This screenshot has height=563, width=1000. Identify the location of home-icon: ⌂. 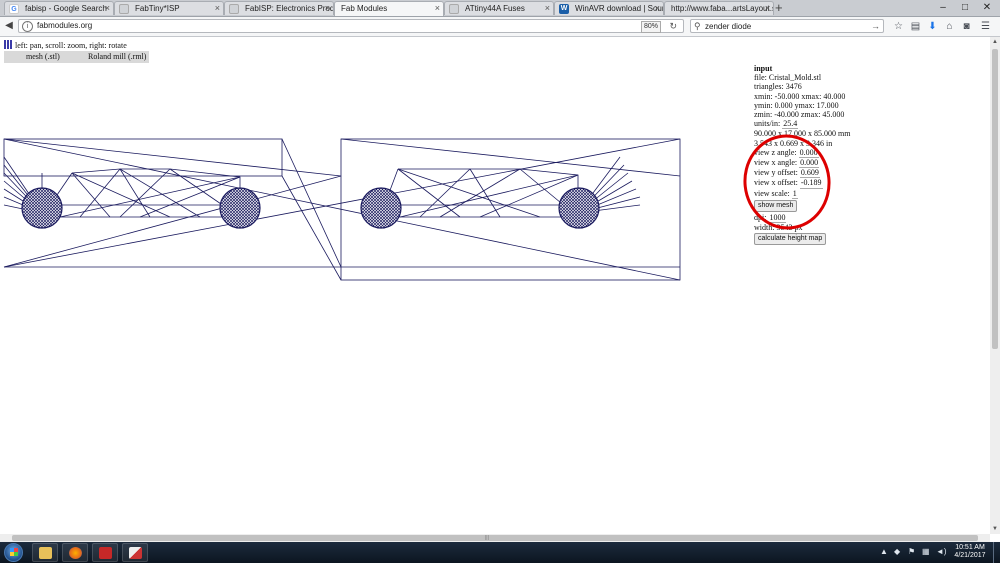
(949, 26).